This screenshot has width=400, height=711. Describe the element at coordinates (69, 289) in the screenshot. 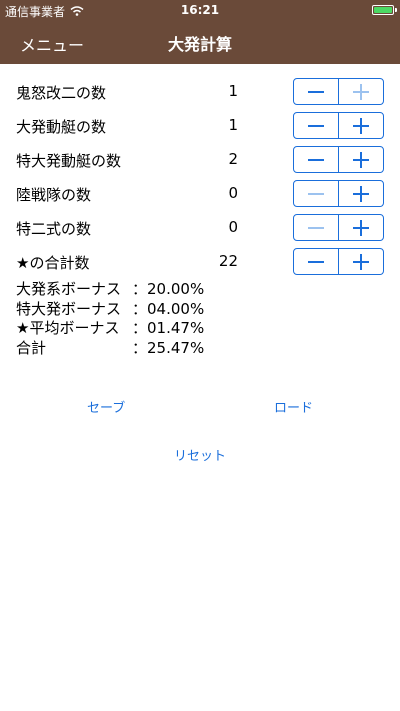

I see `bonus-label: 大発系ボーナス` at that location.